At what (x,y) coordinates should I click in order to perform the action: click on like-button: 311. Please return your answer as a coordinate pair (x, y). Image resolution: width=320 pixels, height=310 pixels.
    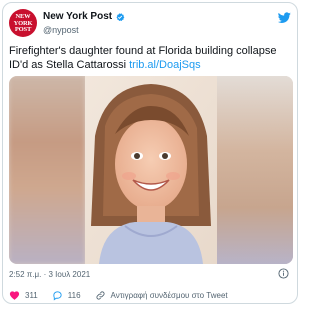
    Looking at the image, I should click on (23, 295).